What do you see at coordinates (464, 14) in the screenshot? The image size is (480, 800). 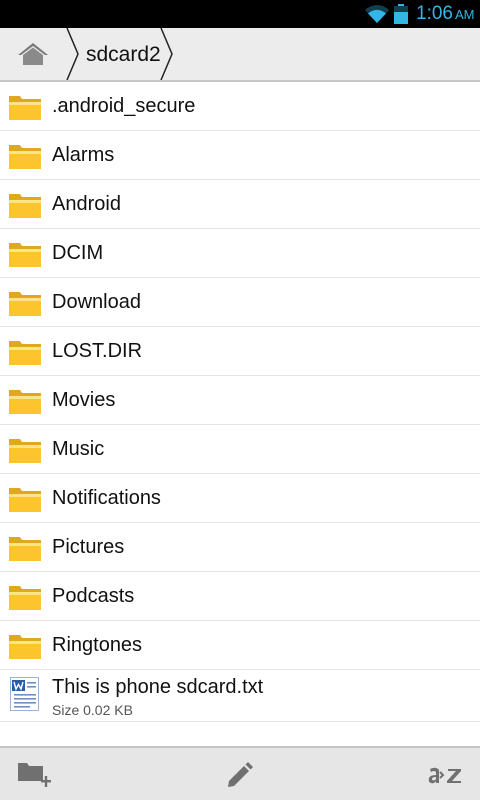 I see `clock-ampm: AM` at bounding box center [464, 14].